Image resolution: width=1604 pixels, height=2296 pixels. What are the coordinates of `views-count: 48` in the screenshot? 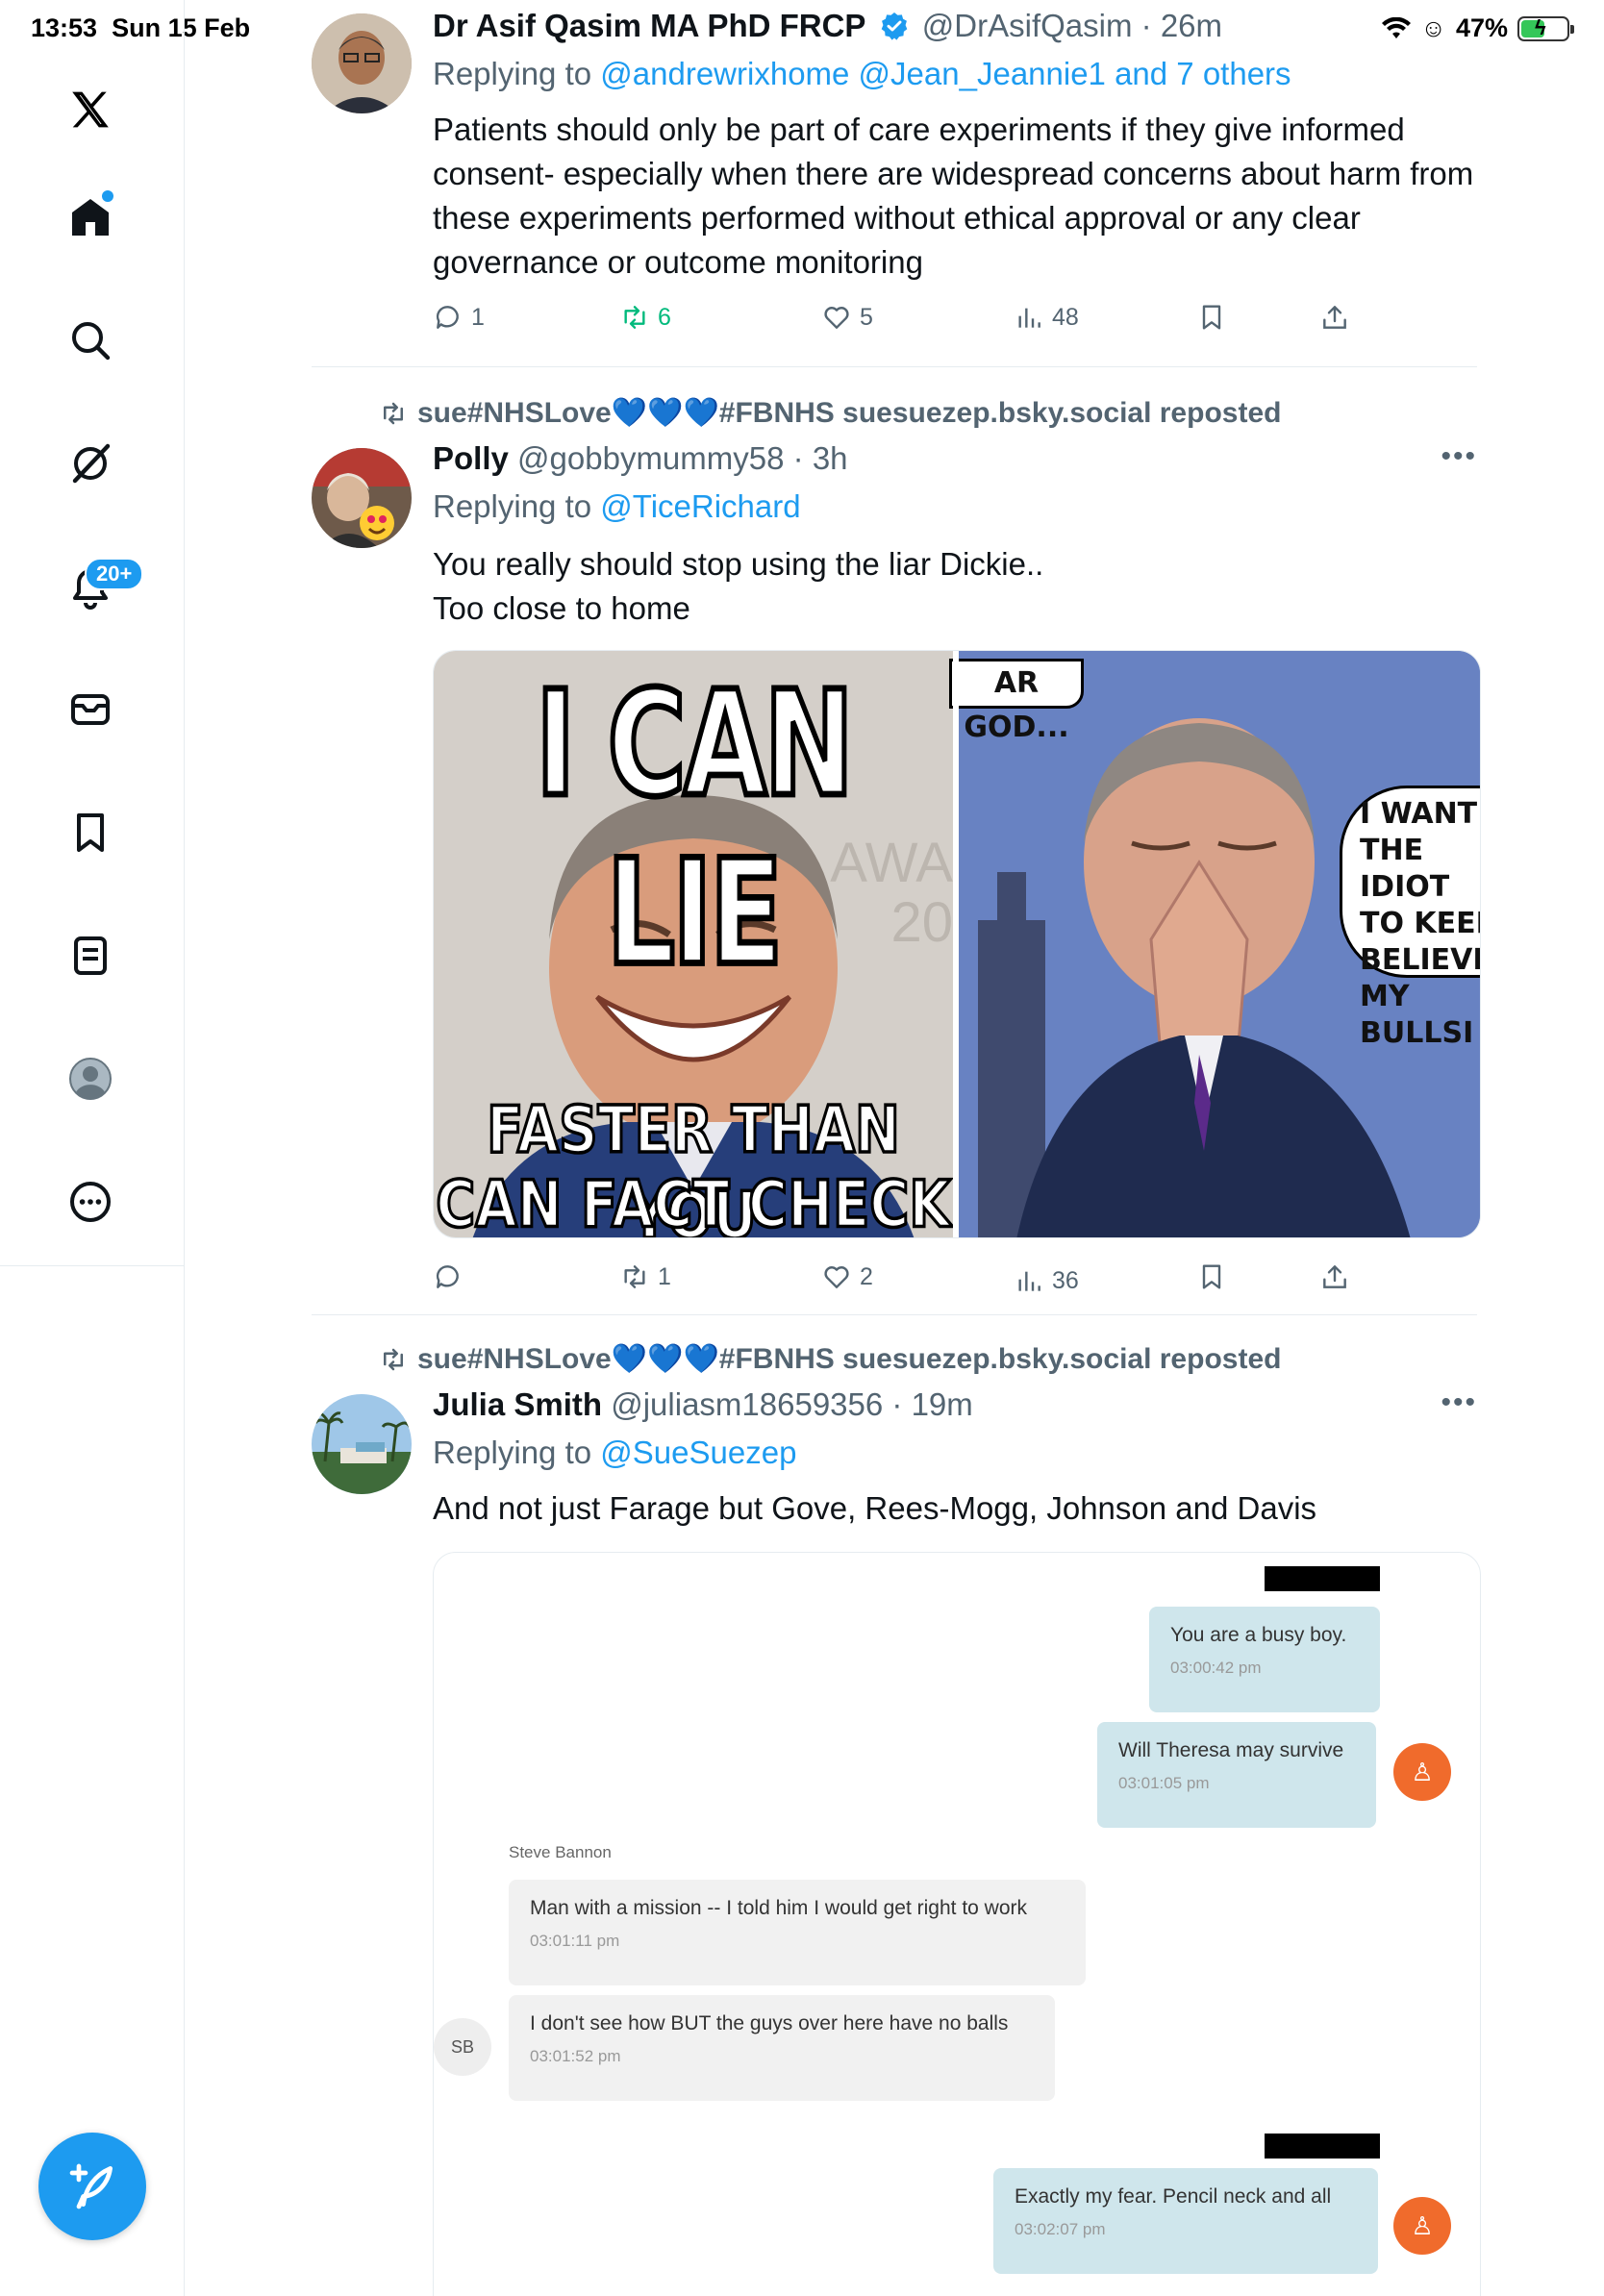 It's located at (1065, 317).